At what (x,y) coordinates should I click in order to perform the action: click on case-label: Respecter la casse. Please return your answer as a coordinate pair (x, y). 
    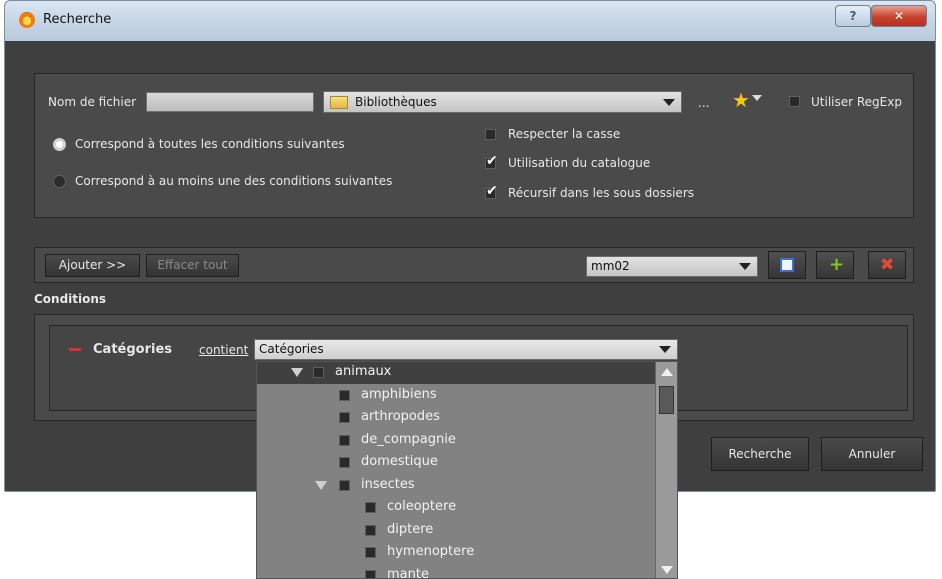
    Looking at the image, I should click on (564, 134).